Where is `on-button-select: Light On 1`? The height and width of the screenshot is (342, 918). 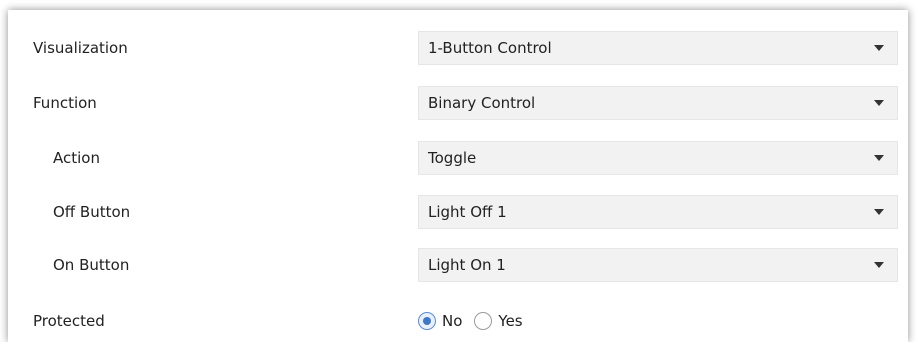 on-button-select: Light On 1 is located at coordinates (658, 265).